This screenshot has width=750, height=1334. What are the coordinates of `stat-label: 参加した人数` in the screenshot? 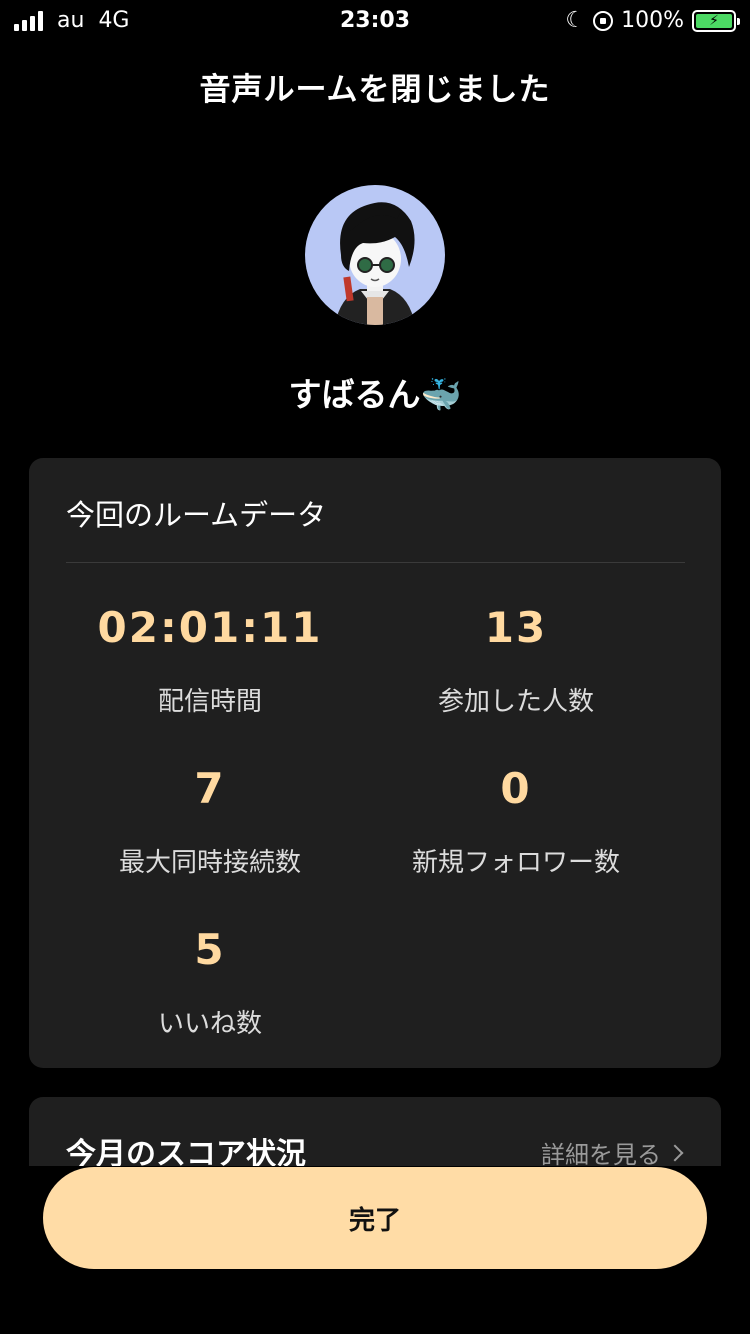 It's located at (515, 702).